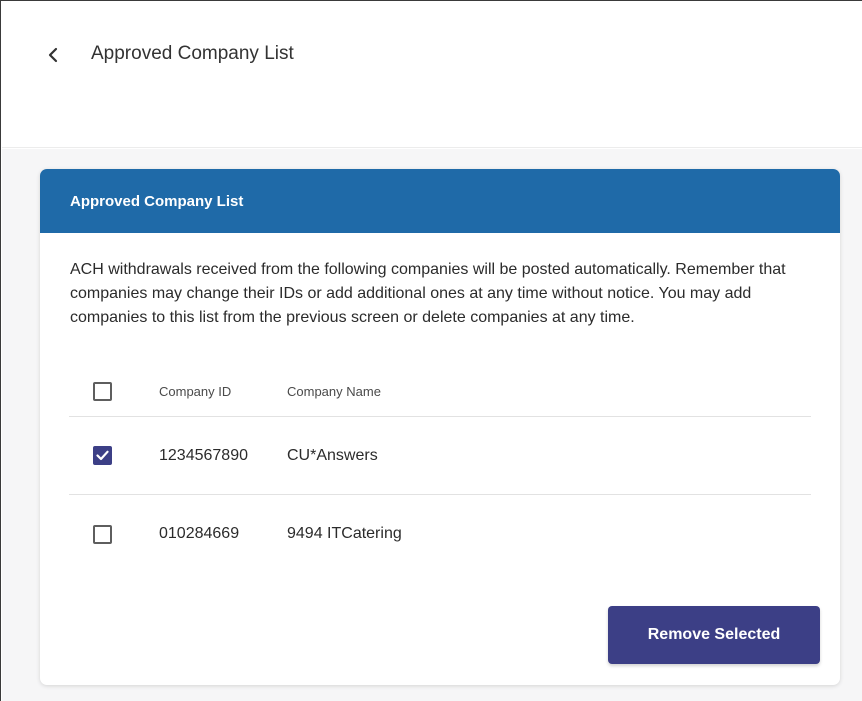  Describe the element at coordinates (440, 456) in the screenshot. I see `table-row: 1234567890 CU*Answers` at that location.